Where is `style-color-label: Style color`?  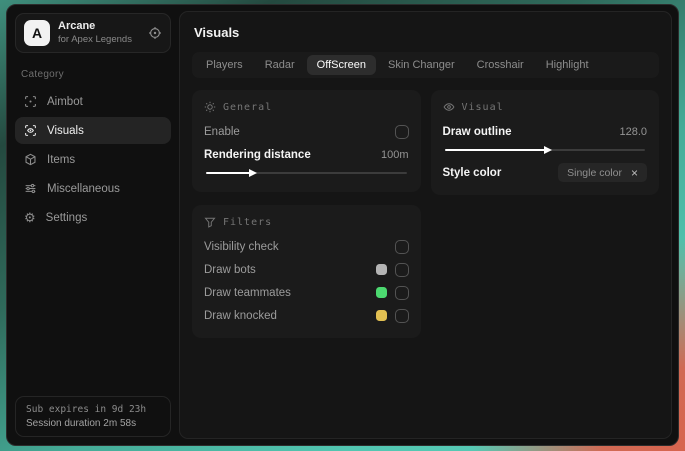 style-color-label: Style color is located at coordinates (472, 172).